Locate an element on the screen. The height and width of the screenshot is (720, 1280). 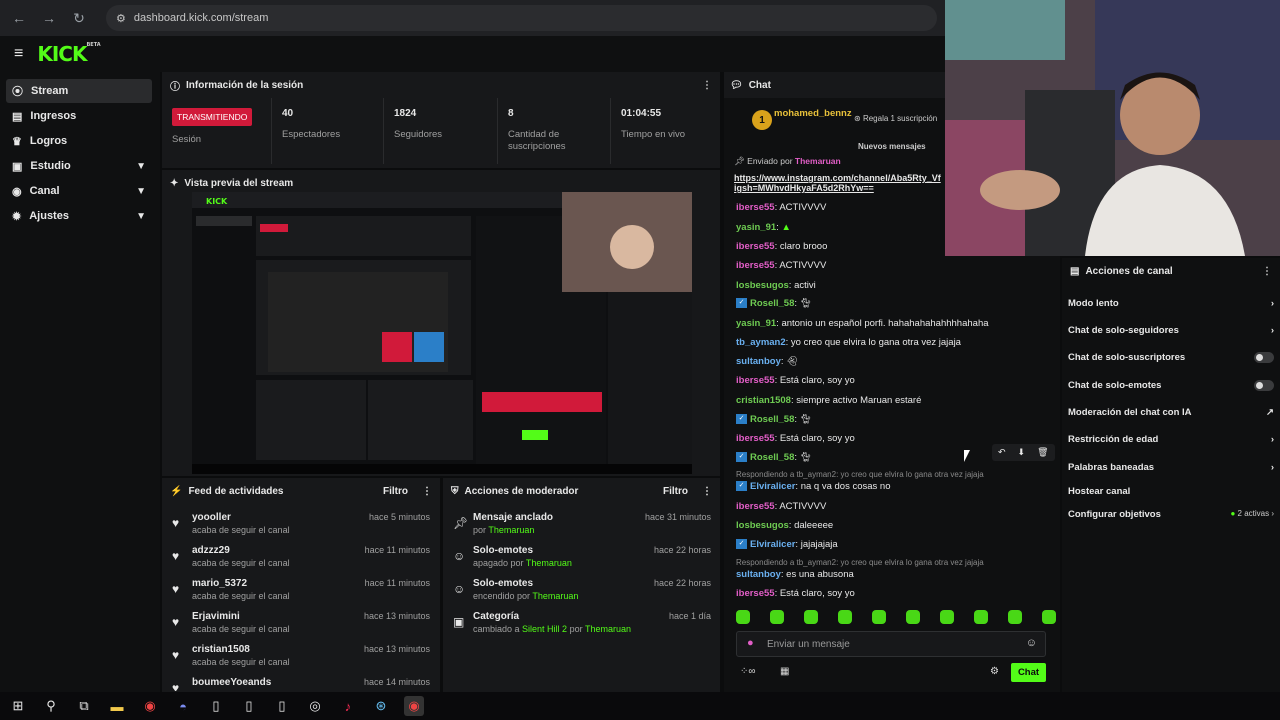
tiktok-icon: ♪ is located at coordinates (348, 706).